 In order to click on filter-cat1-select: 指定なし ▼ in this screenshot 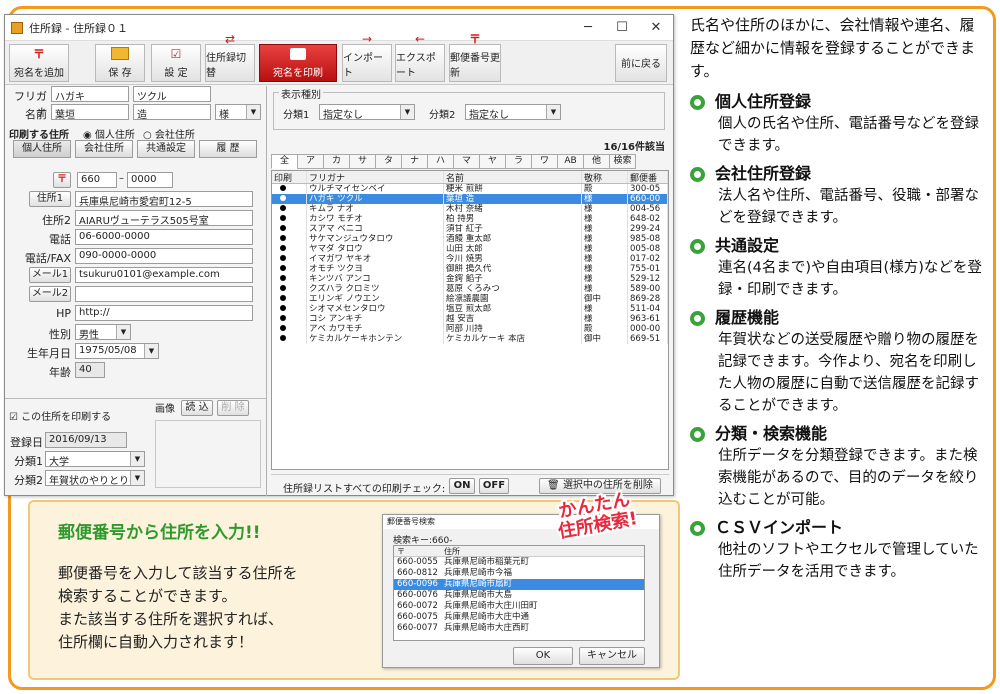, I will do `click(367, 112)`.